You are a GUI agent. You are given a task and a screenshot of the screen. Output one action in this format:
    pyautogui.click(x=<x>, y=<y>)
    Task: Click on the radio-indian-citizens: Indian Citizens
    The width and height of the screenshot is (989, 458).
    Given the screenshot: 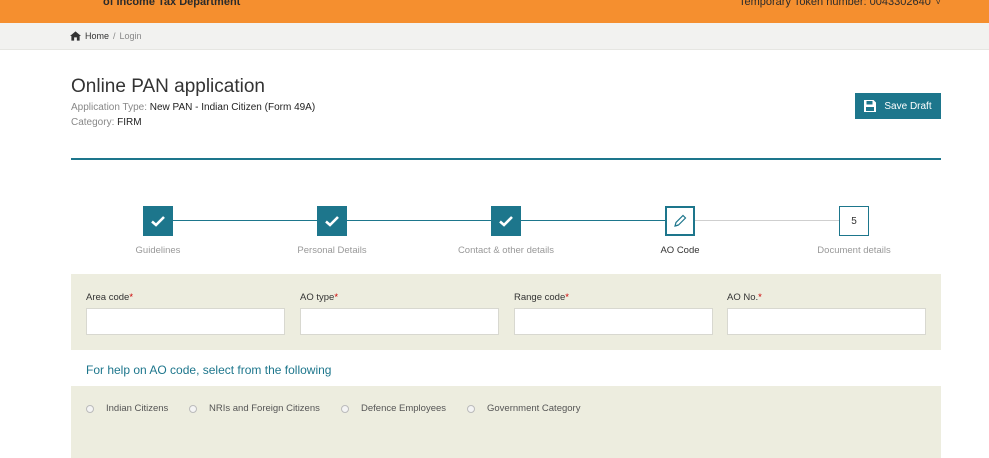 What is the action you would take?
    pyautogui.click(x=127, y=408)
    